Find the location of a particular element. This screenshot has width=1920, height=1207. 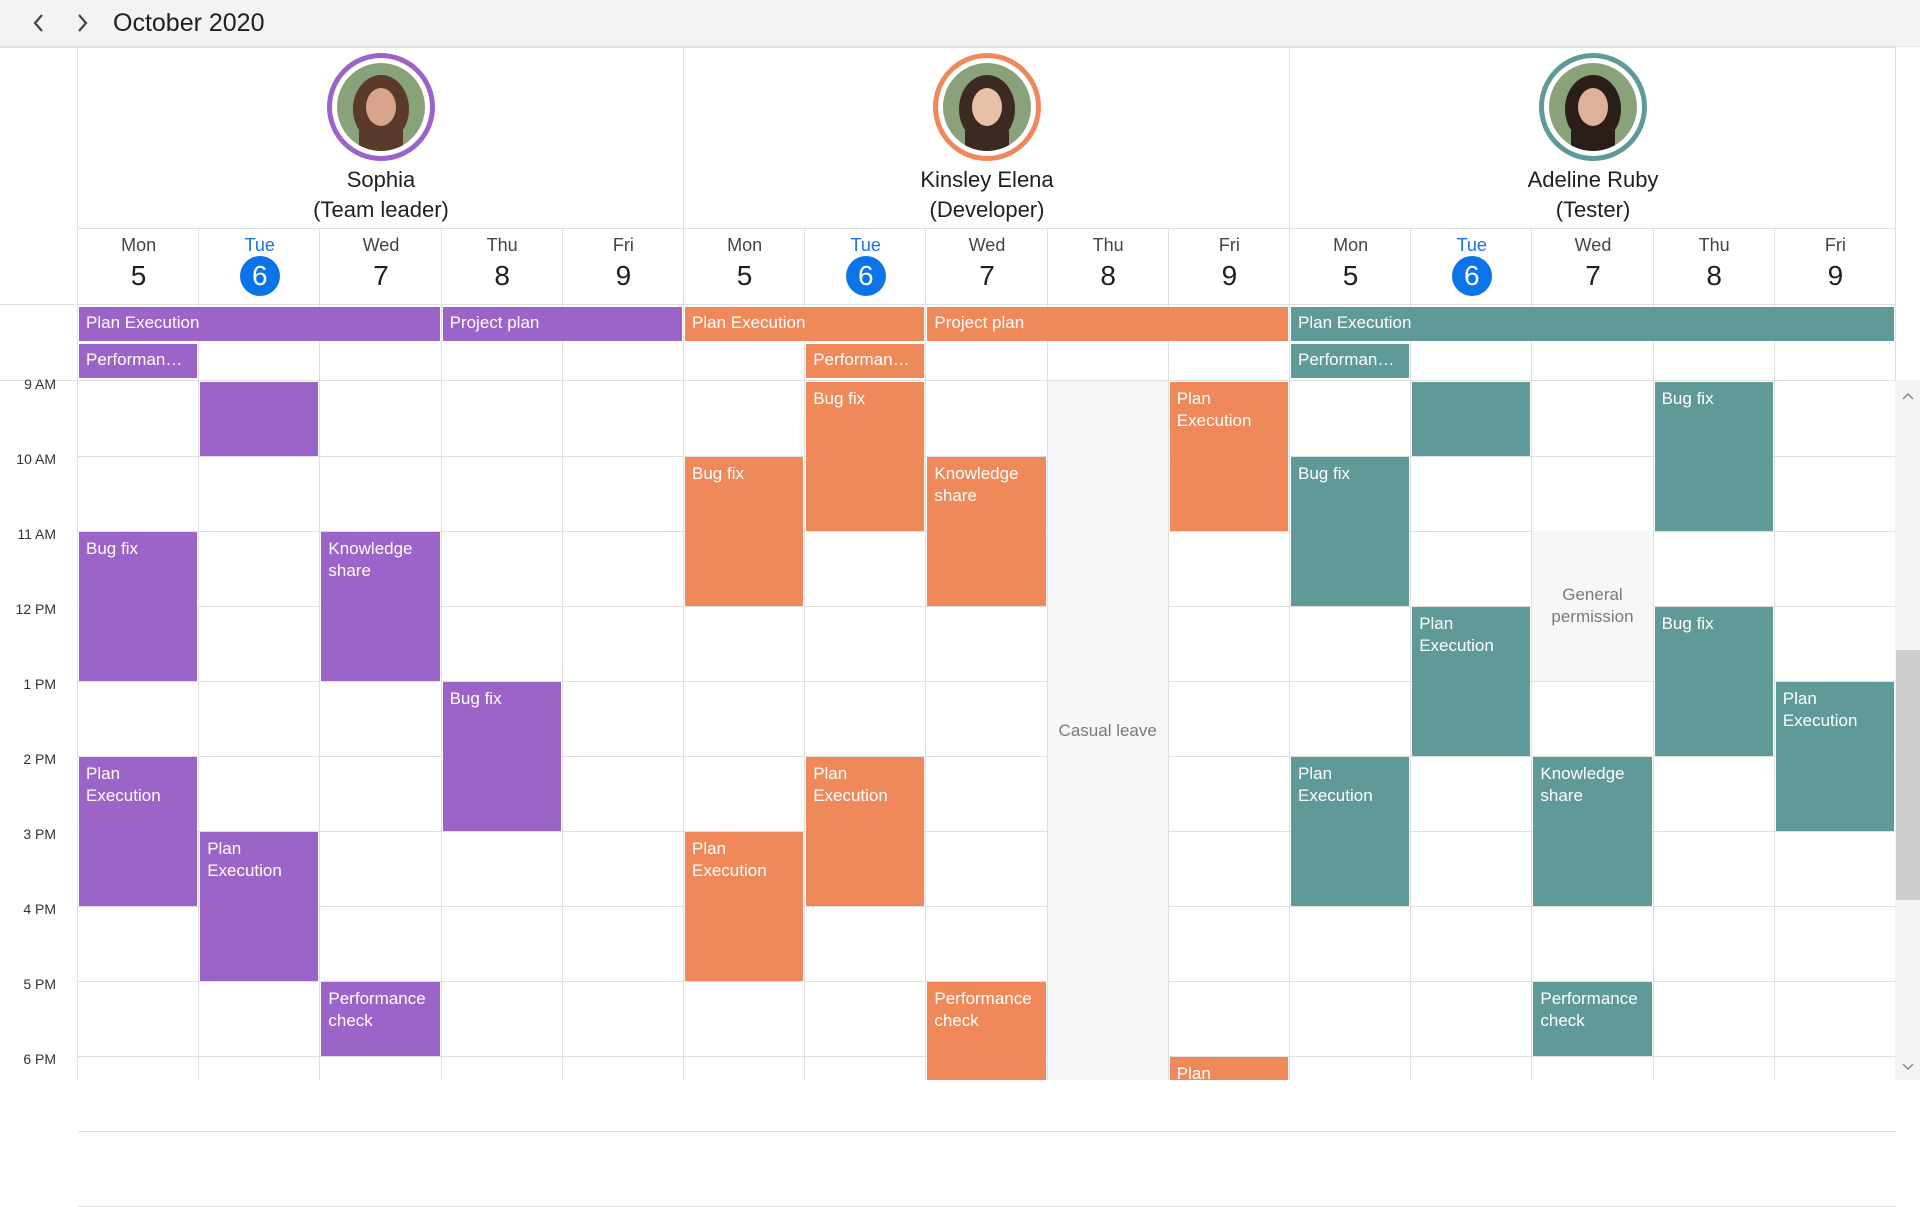

previous-button is located at coordinates (39, 23).